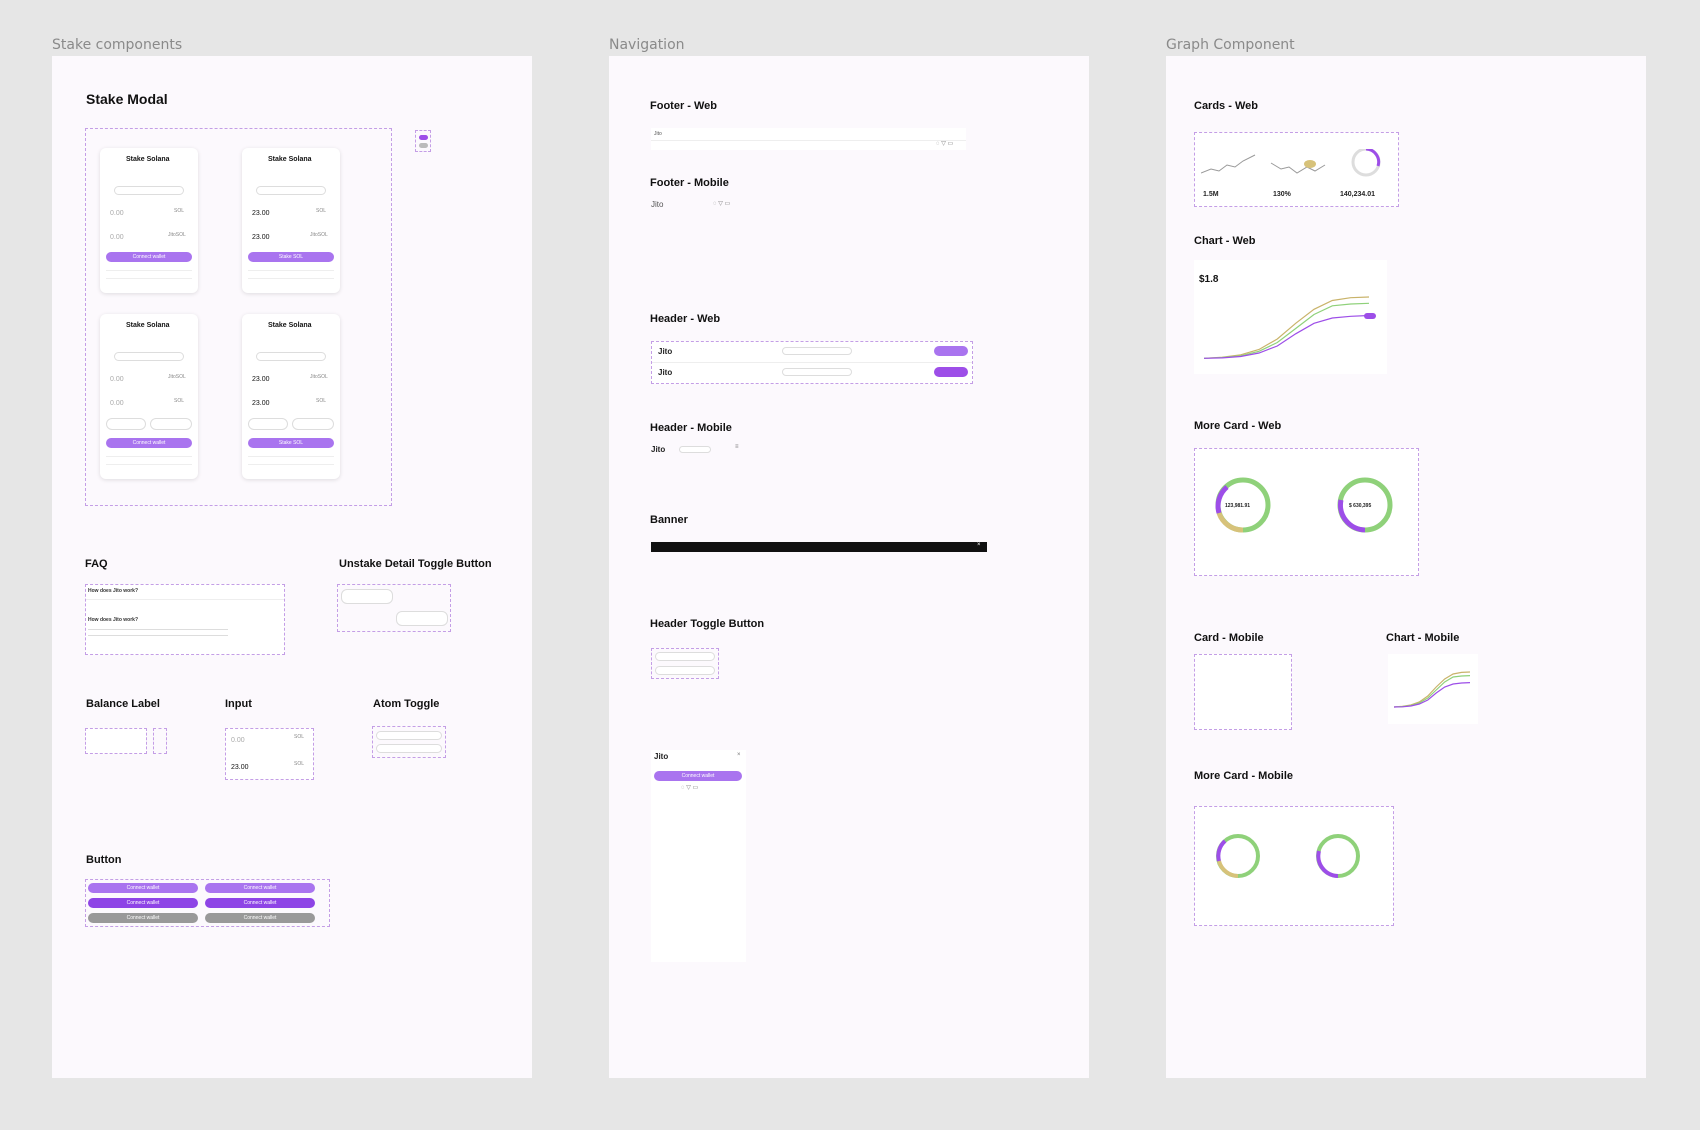 Image resolution: width=1700 pixels, height=1130 pixels. What do you see at coordinates (1238, 856) in the screenshot?
I see `donut-mobile-tvl` at bounding box center [1238, 856].